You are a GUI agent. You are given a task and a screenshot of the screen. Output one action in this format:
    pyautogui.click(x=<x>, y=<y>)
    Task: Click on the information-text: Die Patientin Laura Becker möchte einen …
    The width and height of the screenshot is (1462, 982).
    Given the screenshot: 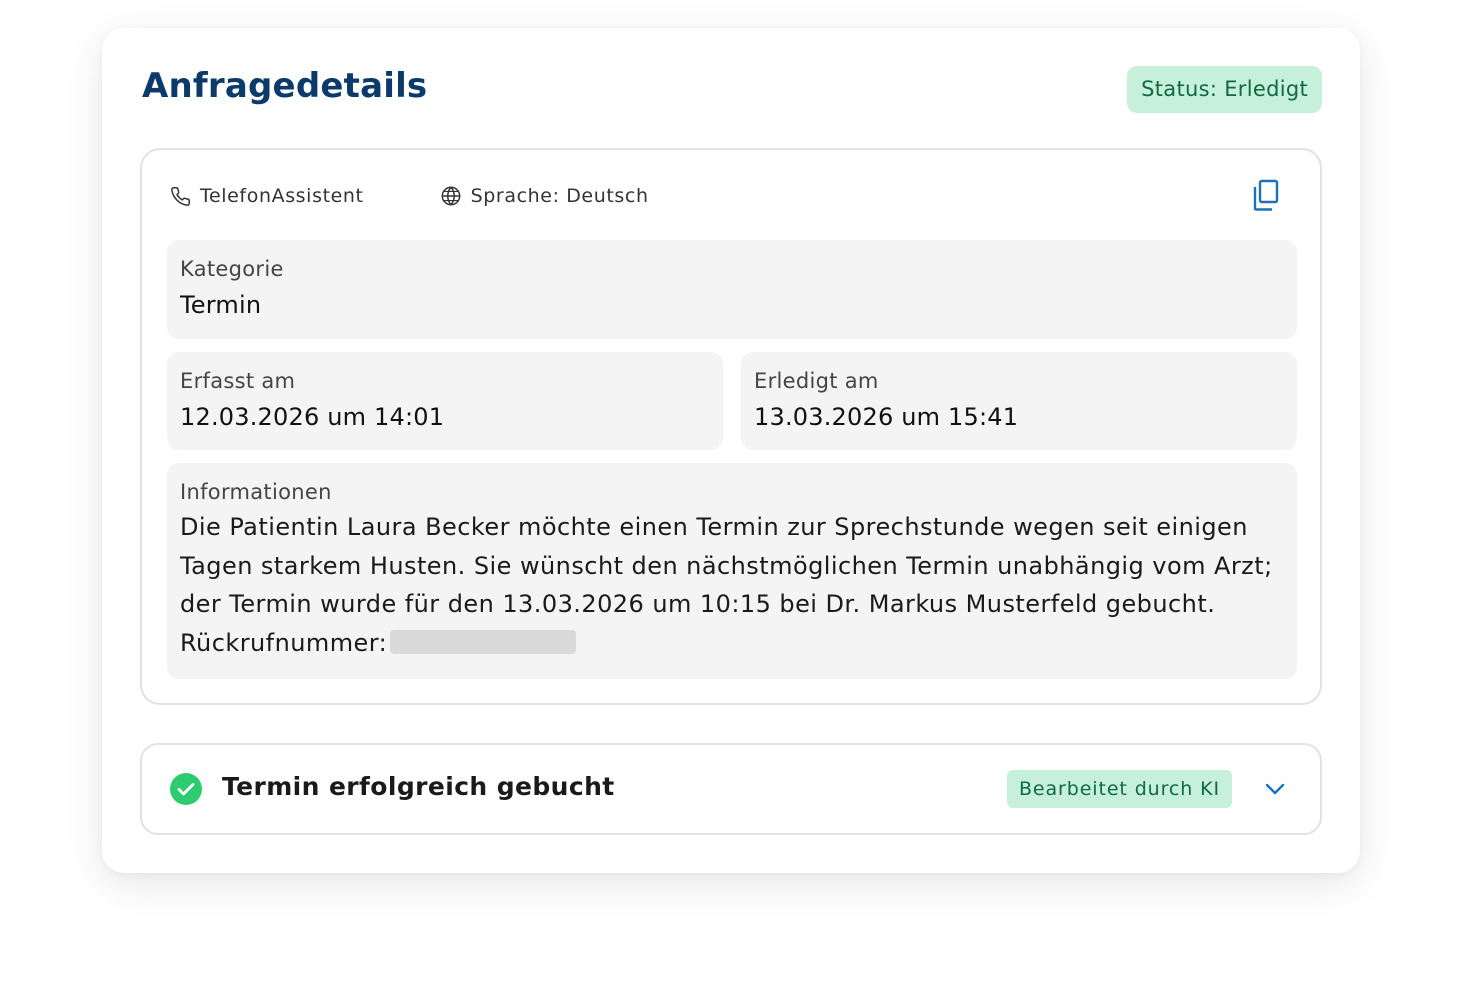 What is the action you would take?
    pyautogui.click(x=736, y=585)
    